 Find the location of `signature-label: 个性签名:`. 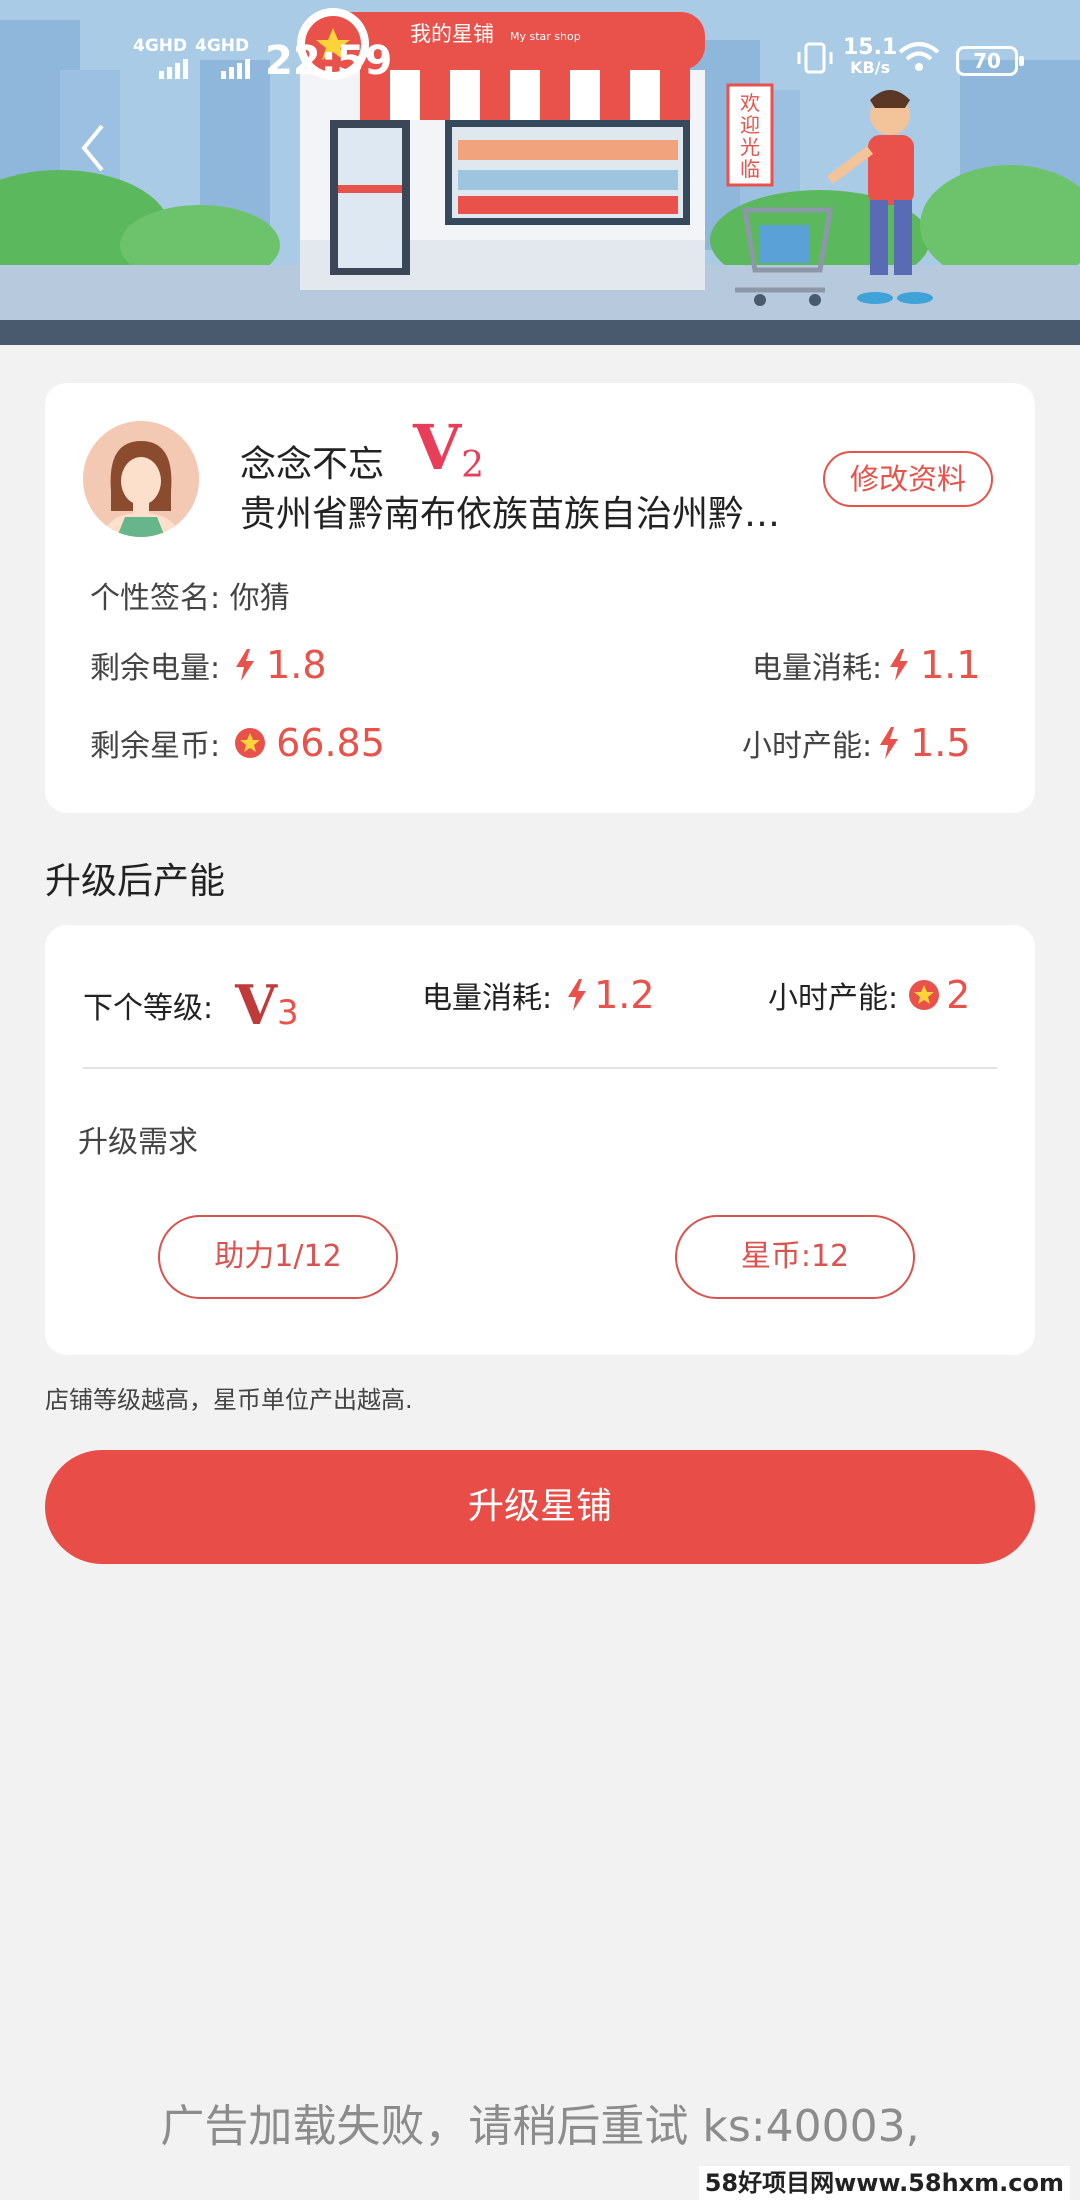

signature-label: 个性签名: is located at coordinates (155, 598).